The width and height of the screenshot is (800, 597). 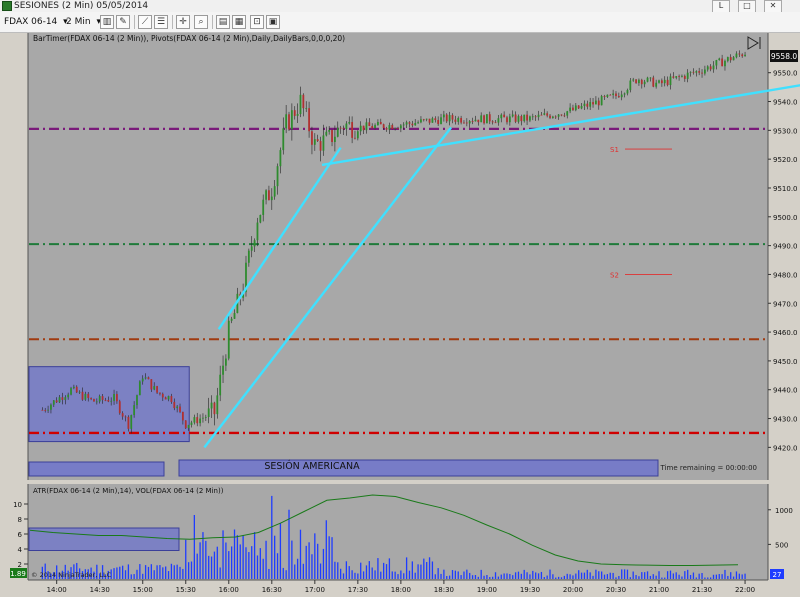 I want to click on pencil-icon: ✎, so click(x=123, y=22).